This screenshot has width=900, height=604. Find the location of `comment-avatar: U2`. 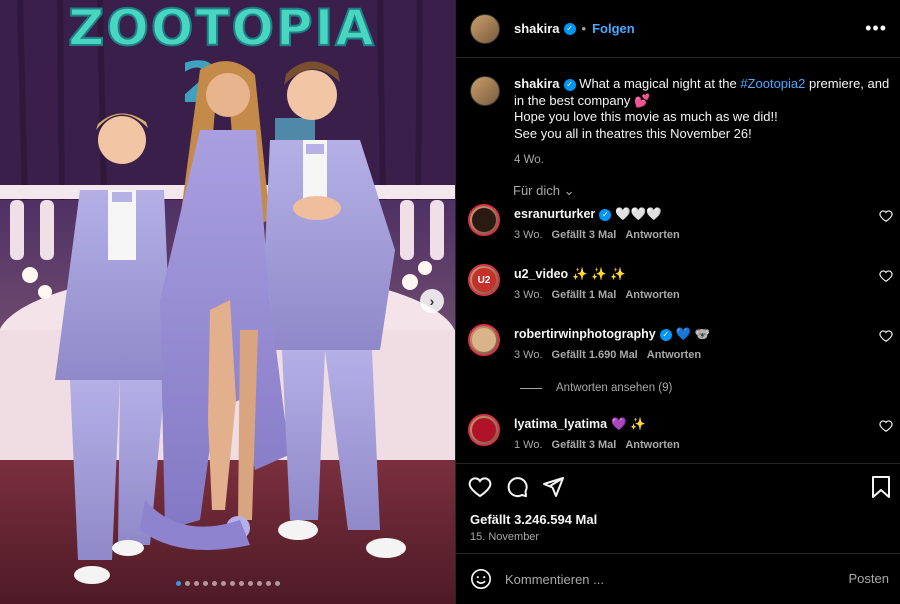

comment-avatar: U2 is located at coordinates (484, 280).